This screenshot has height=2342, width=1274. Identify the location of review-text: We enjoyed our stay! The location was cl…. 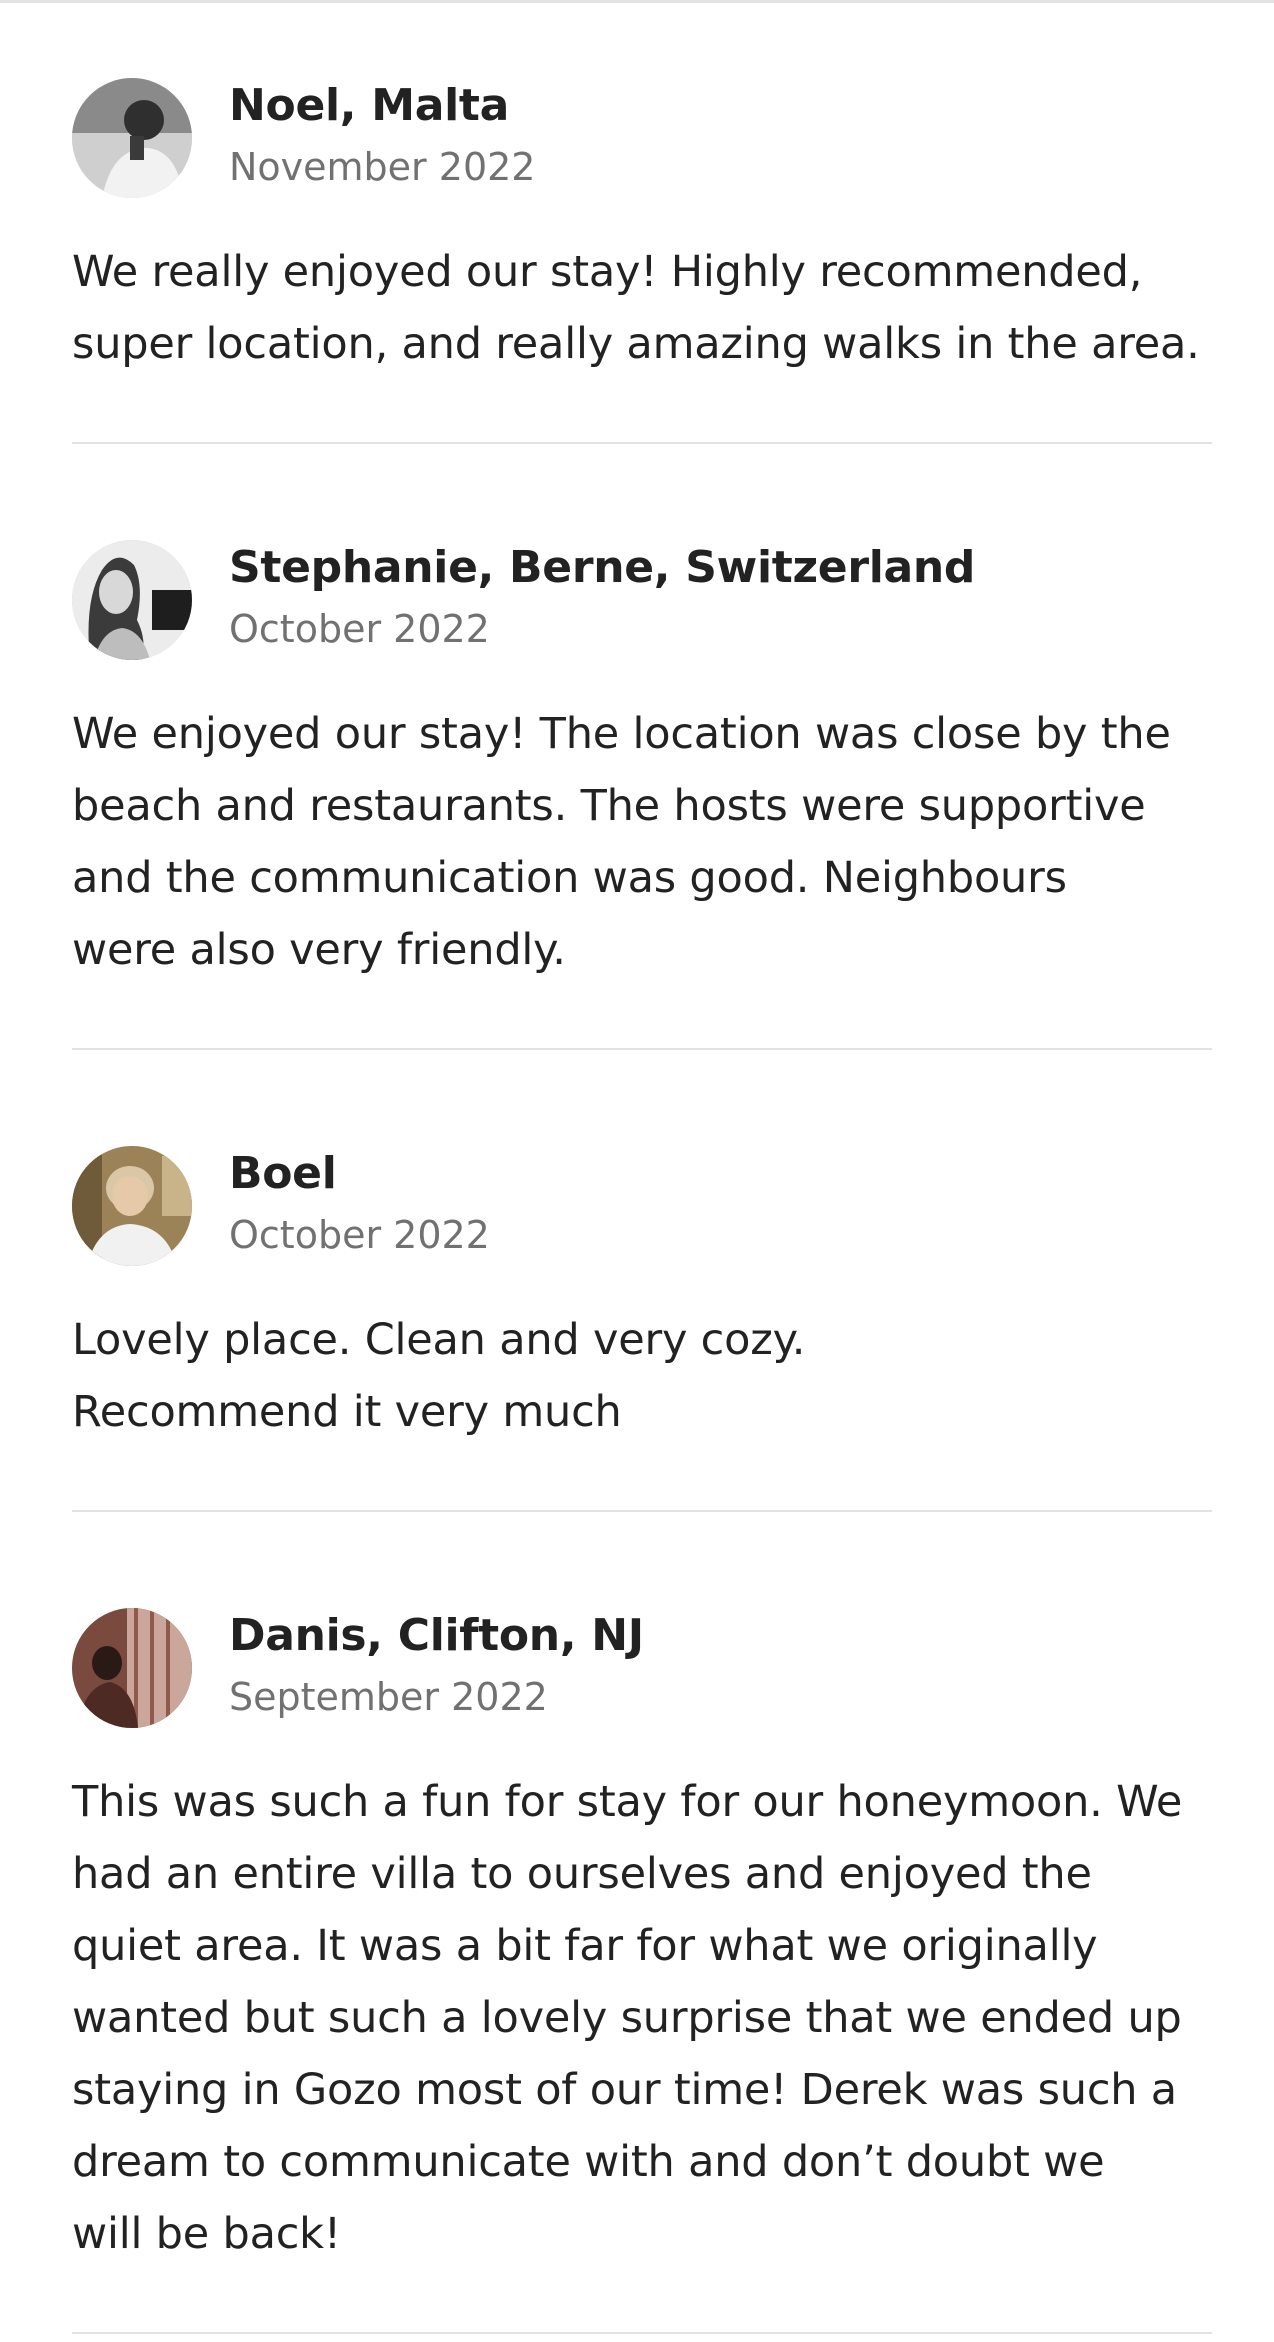
(621, 842).